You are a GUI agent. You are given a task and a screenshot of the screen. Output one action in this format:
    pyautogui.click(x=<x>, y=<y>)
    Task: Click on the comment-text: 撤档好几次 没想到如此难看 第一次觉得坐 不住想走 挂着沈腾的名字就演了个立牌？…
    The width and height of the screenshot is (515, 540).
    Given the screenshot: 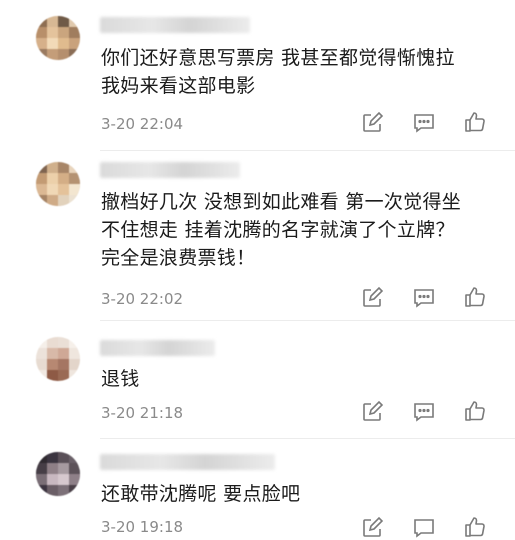 What is the action you would take?
    pyautogui.click(x=281, y=230)
    